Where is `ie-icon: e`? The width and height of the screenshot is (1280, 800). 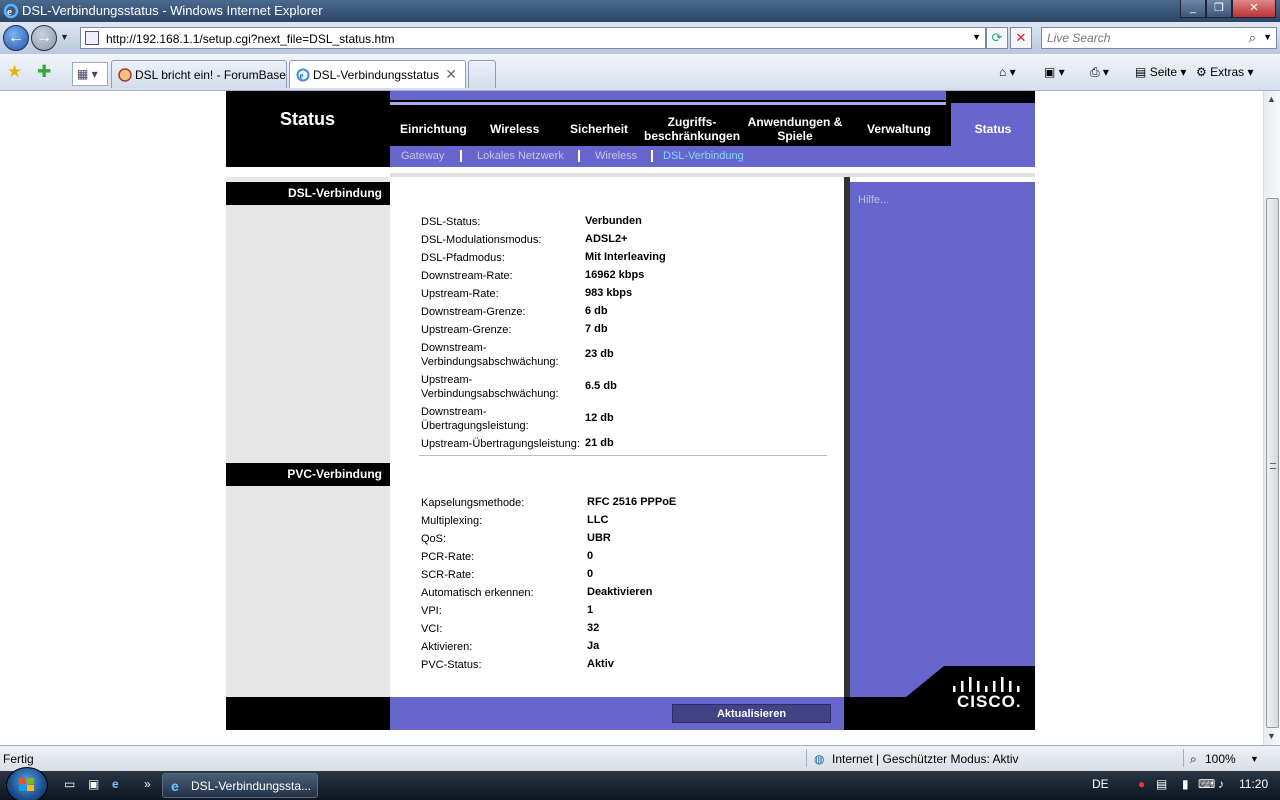
ie-icon: e is located at coordinates (11, 11).